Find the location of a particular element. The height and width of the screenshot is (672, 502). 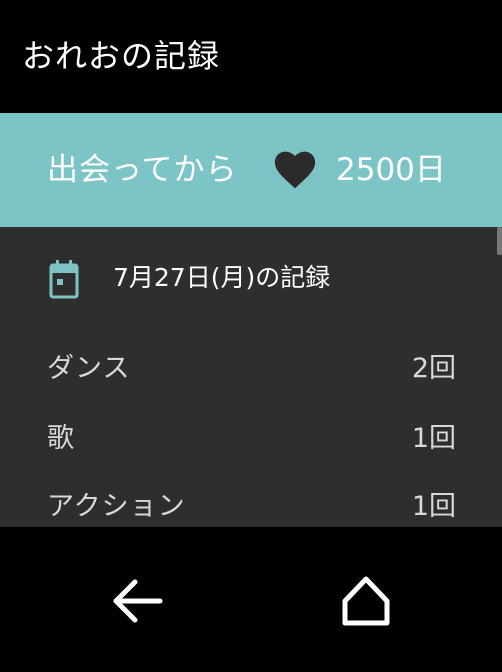

record-row-label: ダンス is located at coordinates (89, 368).